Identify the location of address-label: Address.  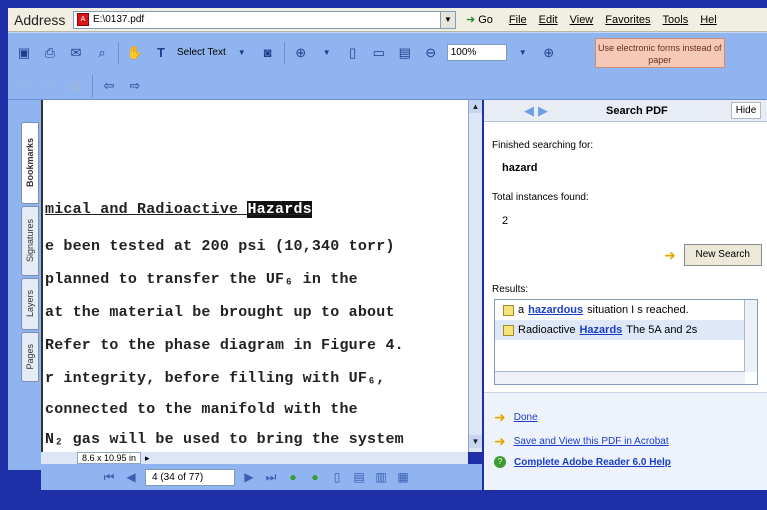
(40, 19).